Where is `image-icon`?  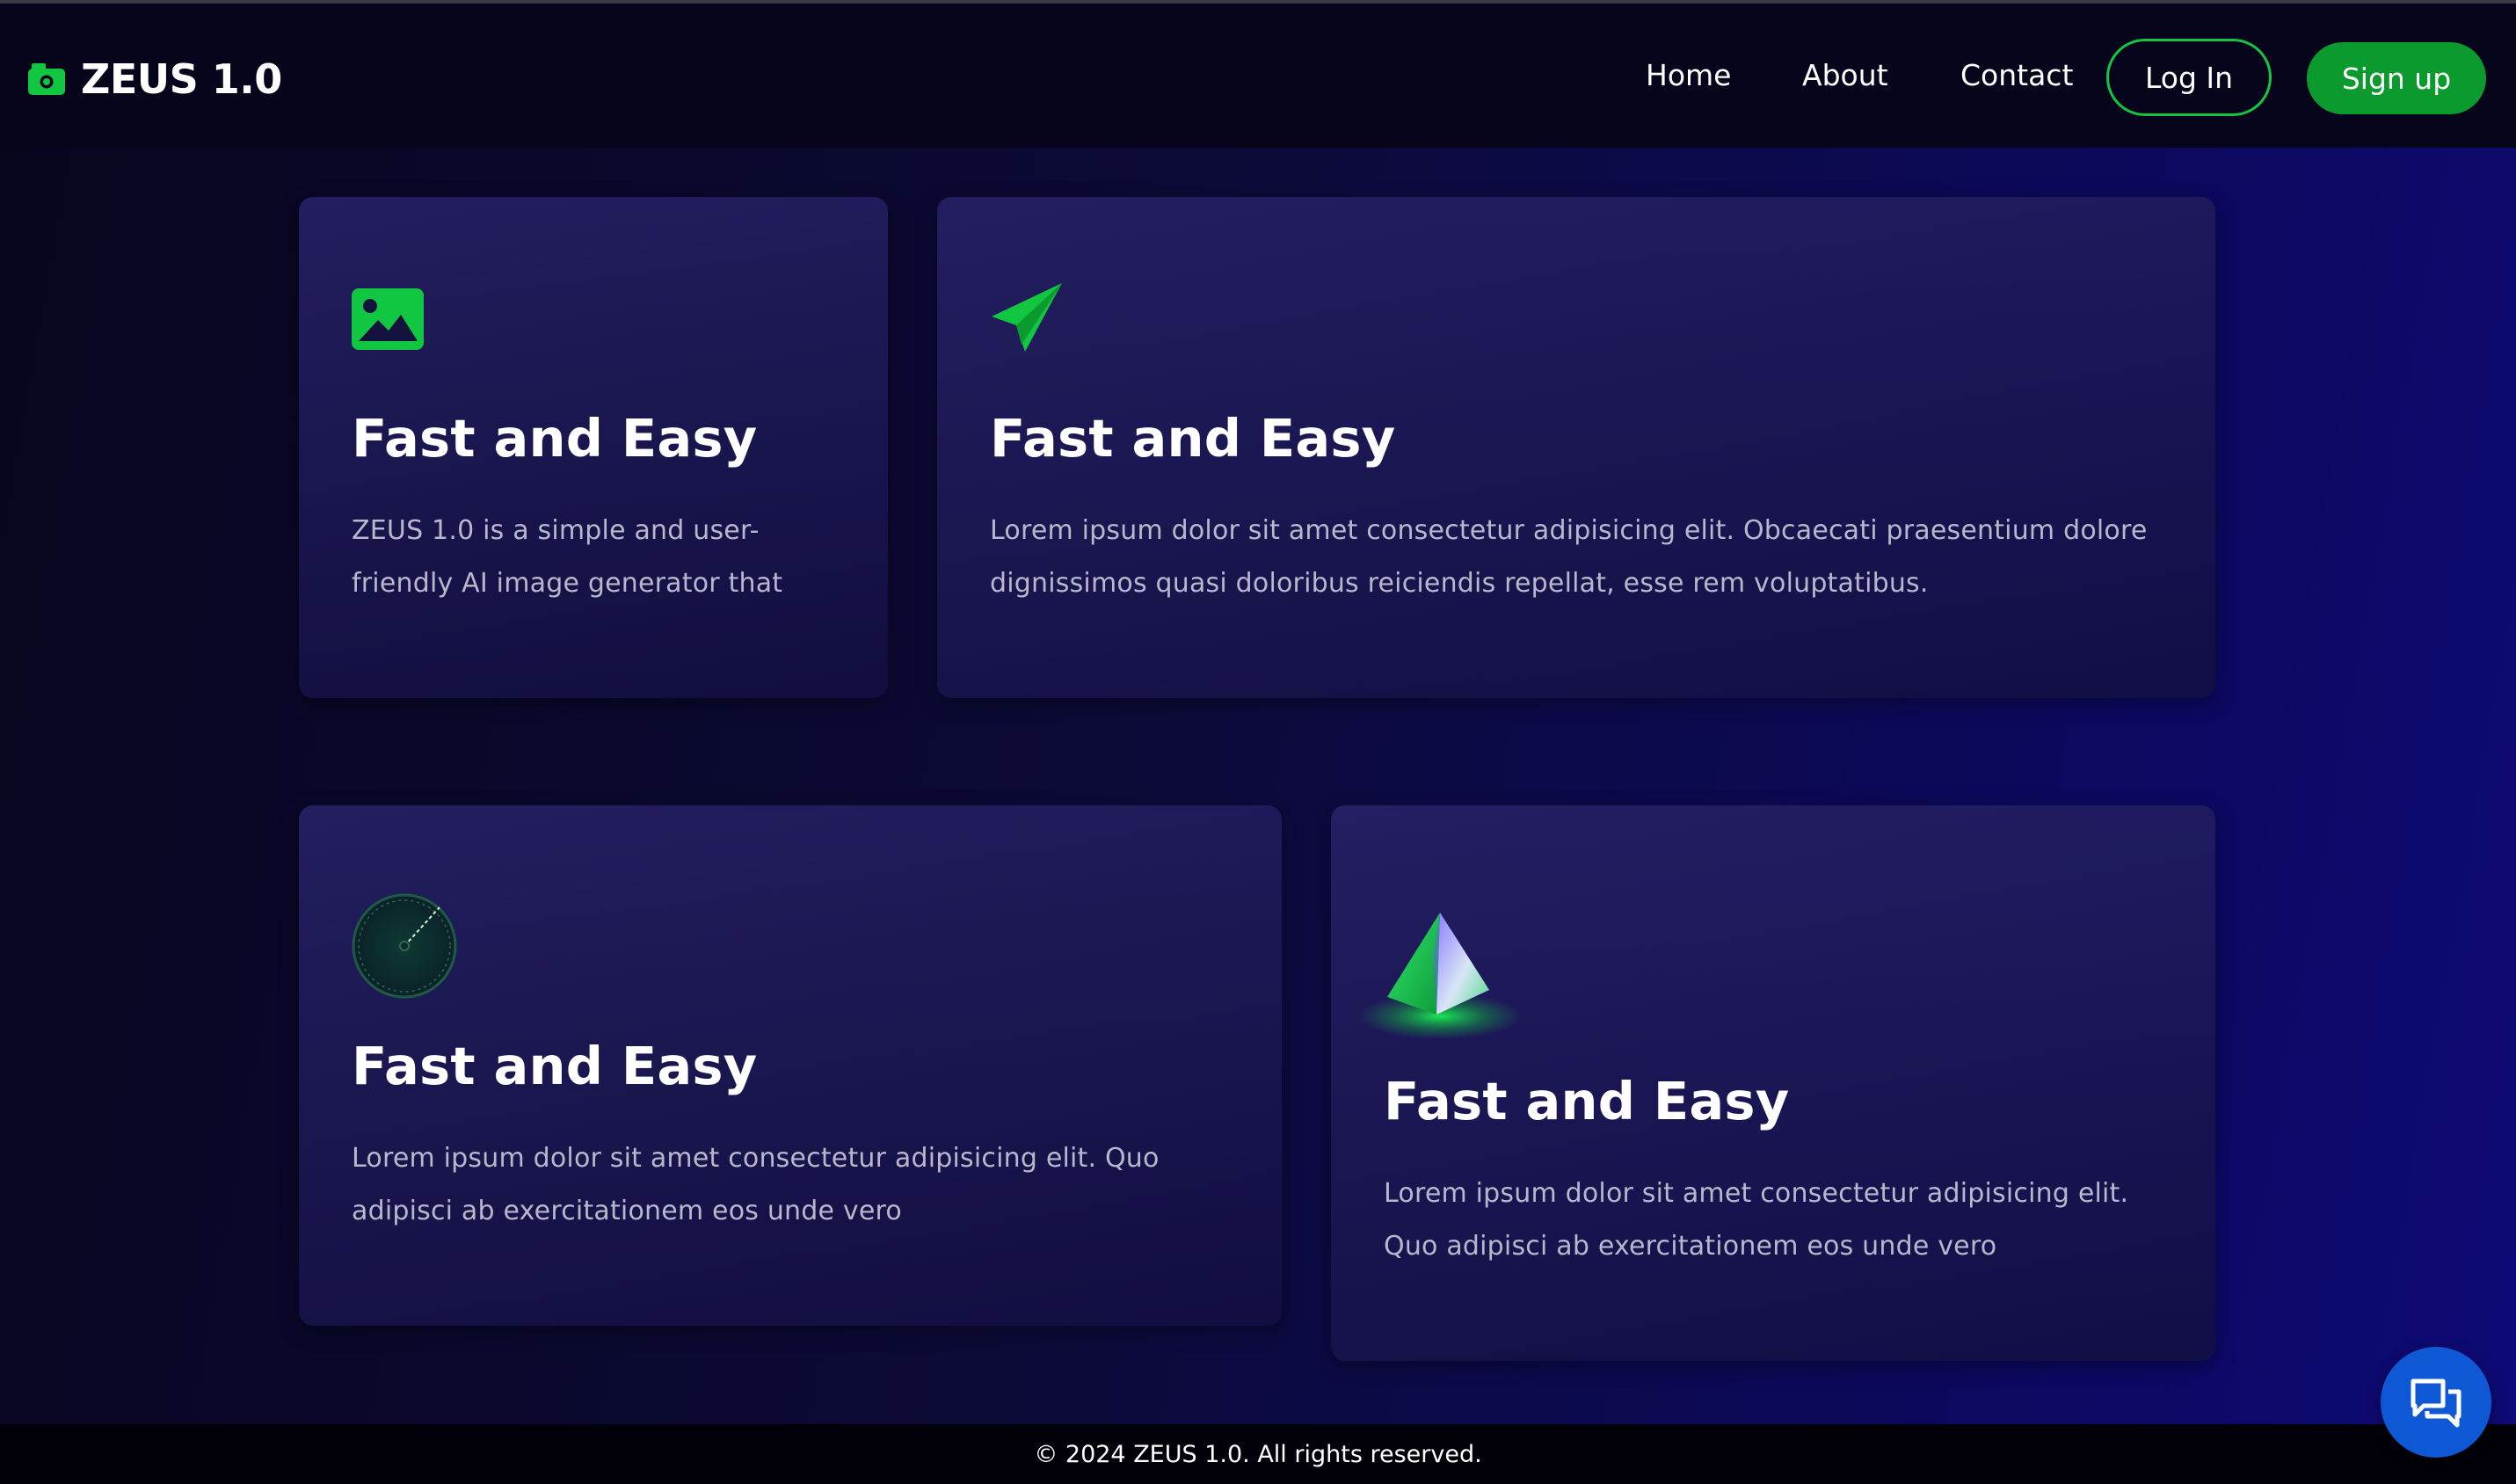 image-icon is located at coordinates (388, 319).